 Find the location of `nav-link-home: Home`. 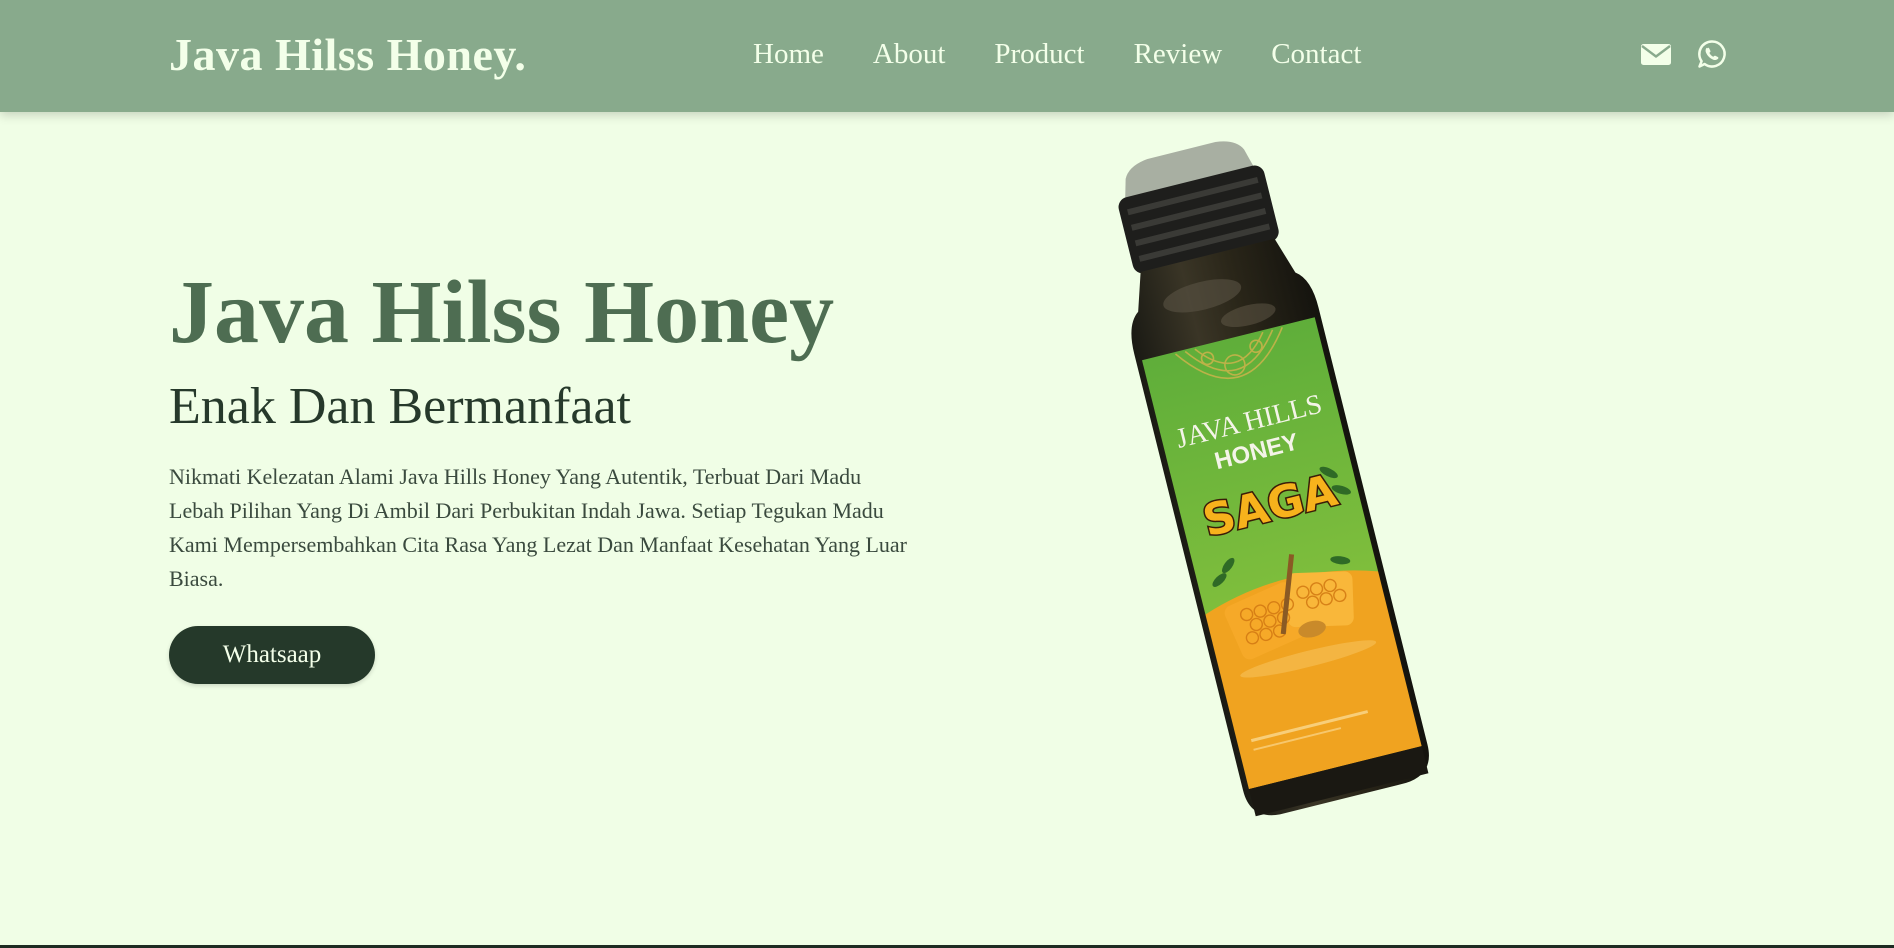

nav-link-home: Home is located at coordinates (788, 54).